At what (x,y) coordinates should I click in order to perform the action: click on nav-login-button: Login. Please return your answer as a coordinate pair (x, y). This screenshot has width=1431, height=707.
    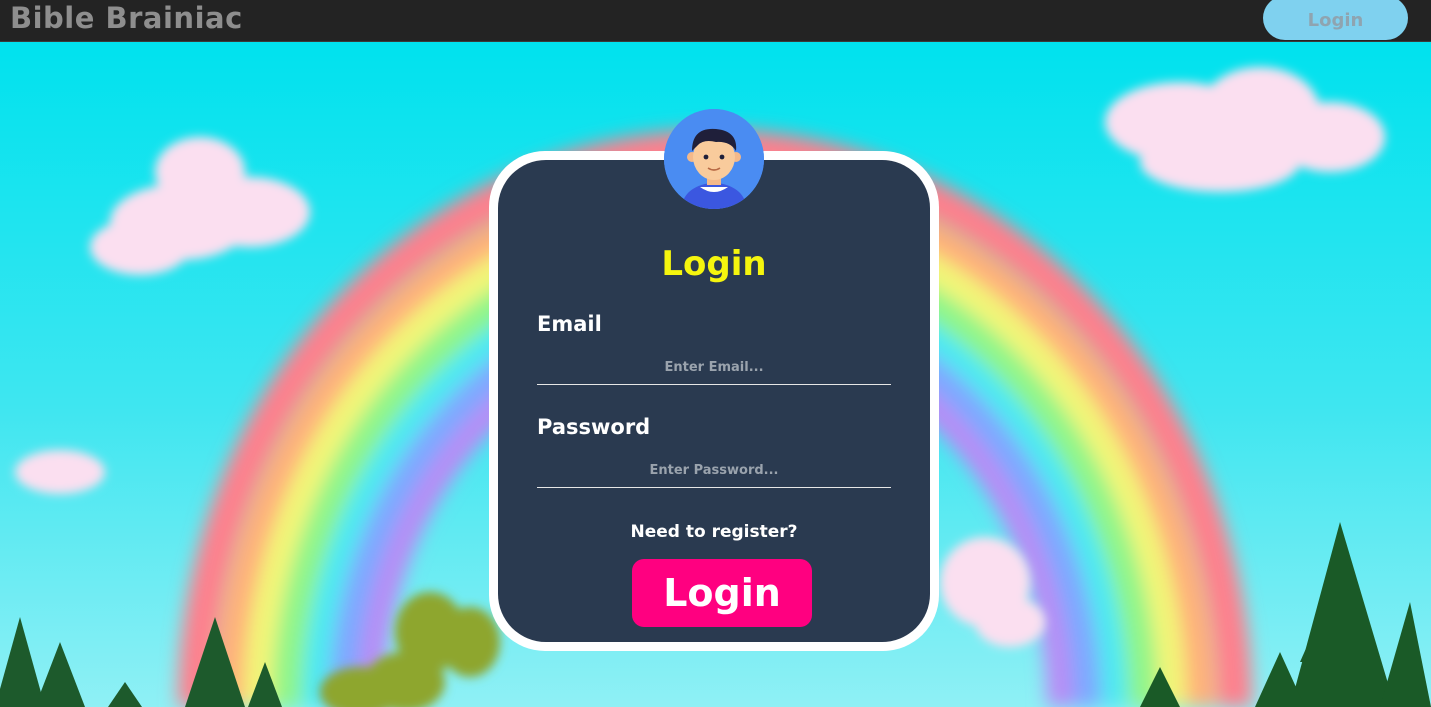
    Looking at the image, I should click on (1335, 20).